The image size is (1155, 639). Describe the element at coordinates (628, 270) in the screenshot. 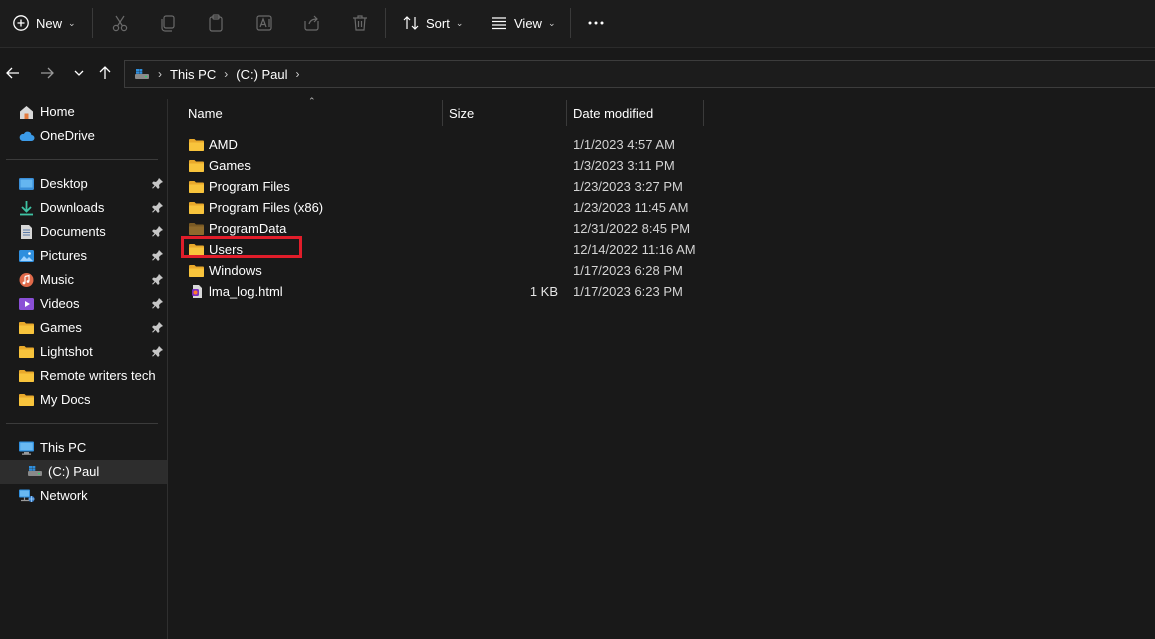

I see `file-date-modified: 1/17/2023 6:28 PM` at that location.